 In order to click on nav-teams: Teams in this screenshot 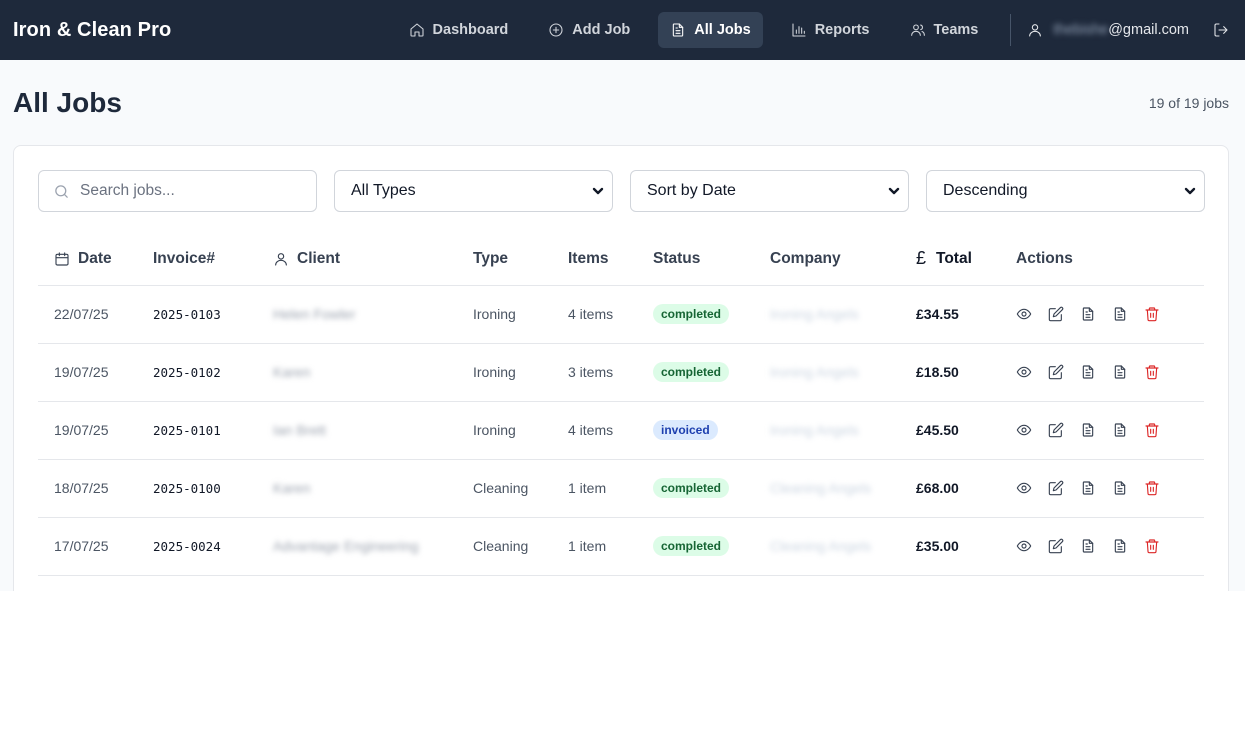, I will do `click(944, 30)`.